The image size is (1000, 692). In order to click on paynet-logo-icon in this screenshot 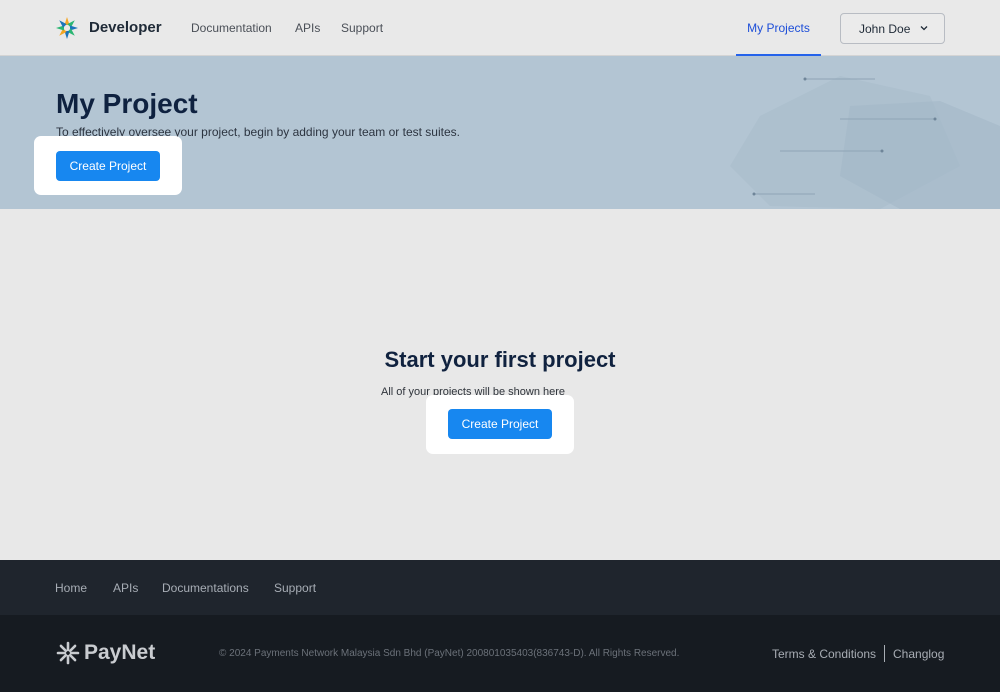, I will do `click(68, 653)`.